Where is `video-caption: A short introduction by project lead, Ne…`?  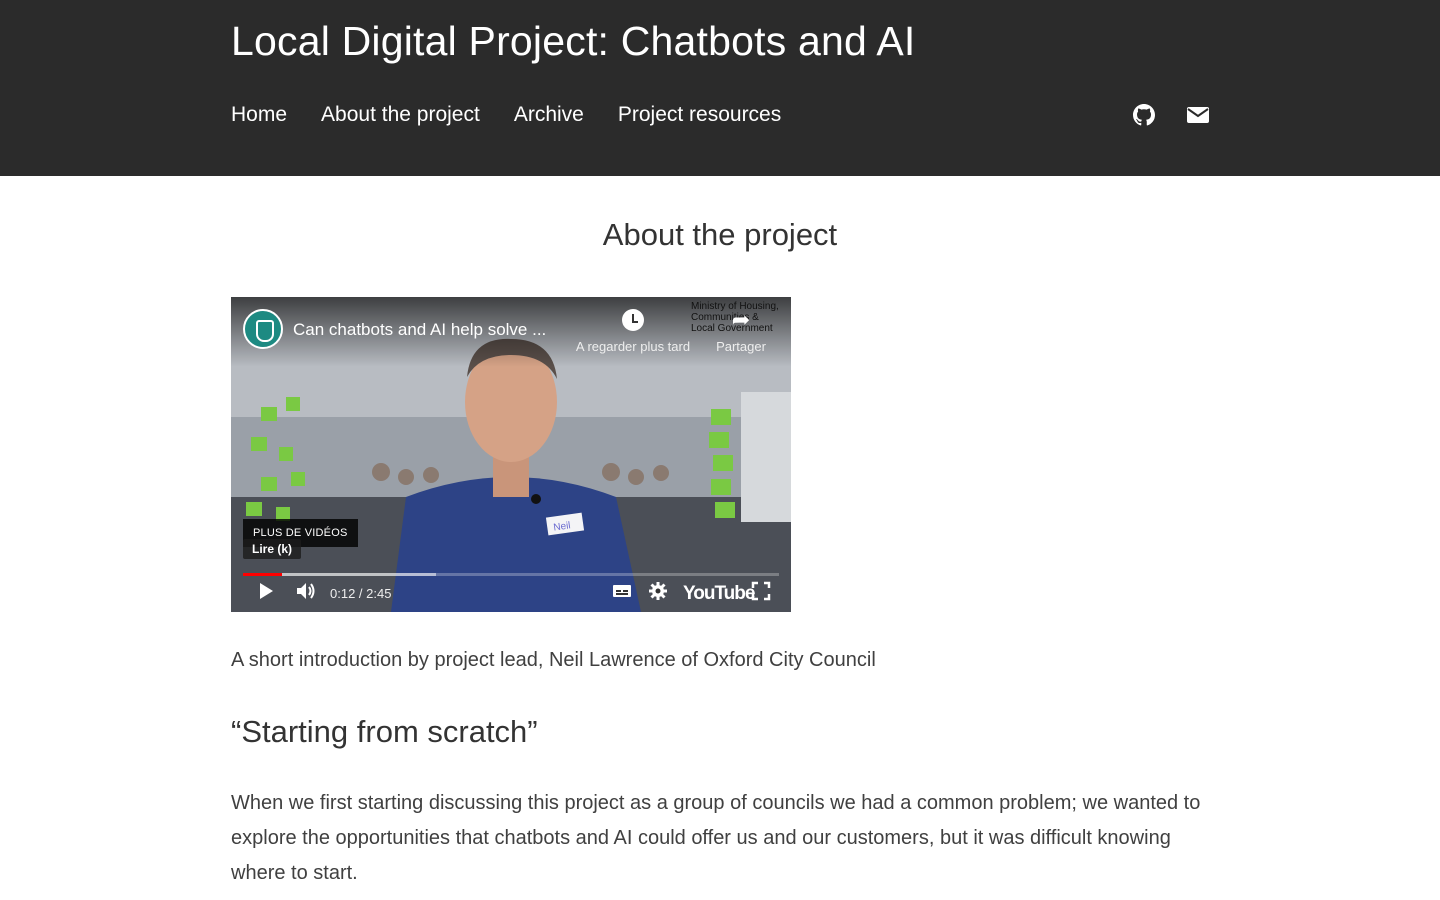
video-caption: A short introduction by project lead, Ne… is located at coordinates (553, 660).